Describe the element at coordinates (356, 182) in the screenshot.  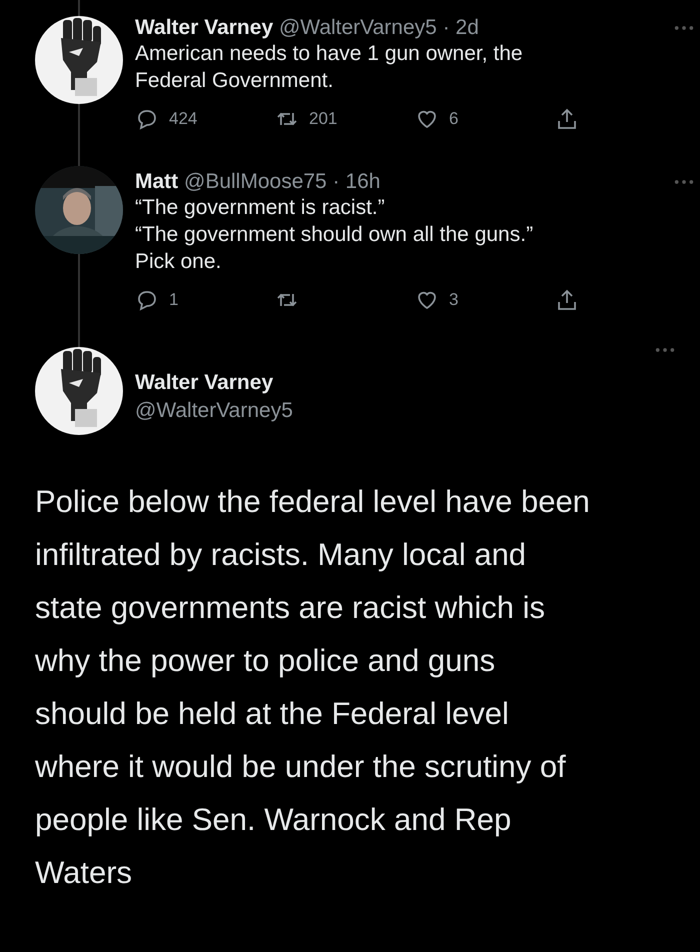
I see `tweet-time: · 16h` at that location.